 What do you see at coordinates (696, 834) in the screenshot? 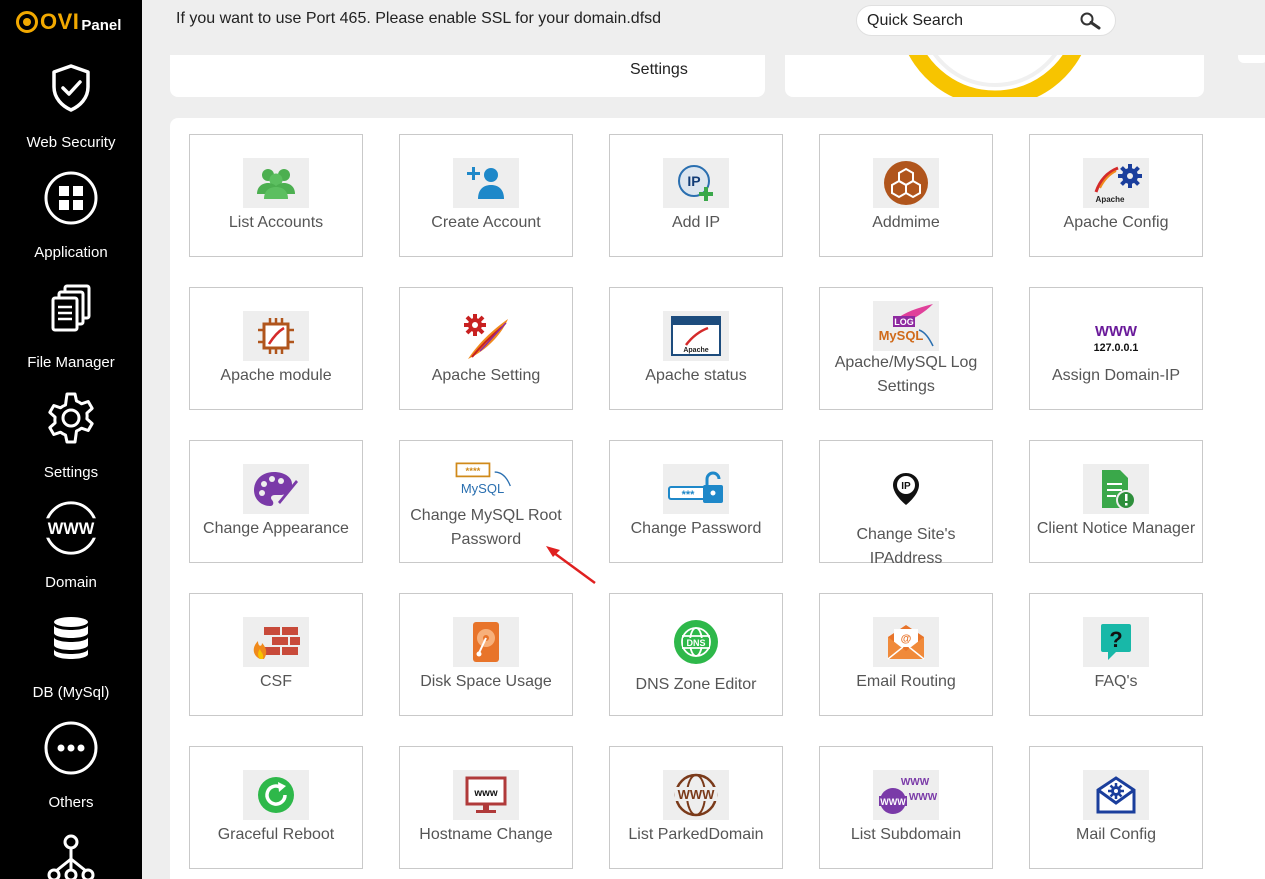
I see `tile-label: List ParkedDomain` at bounding box center [696, 834].